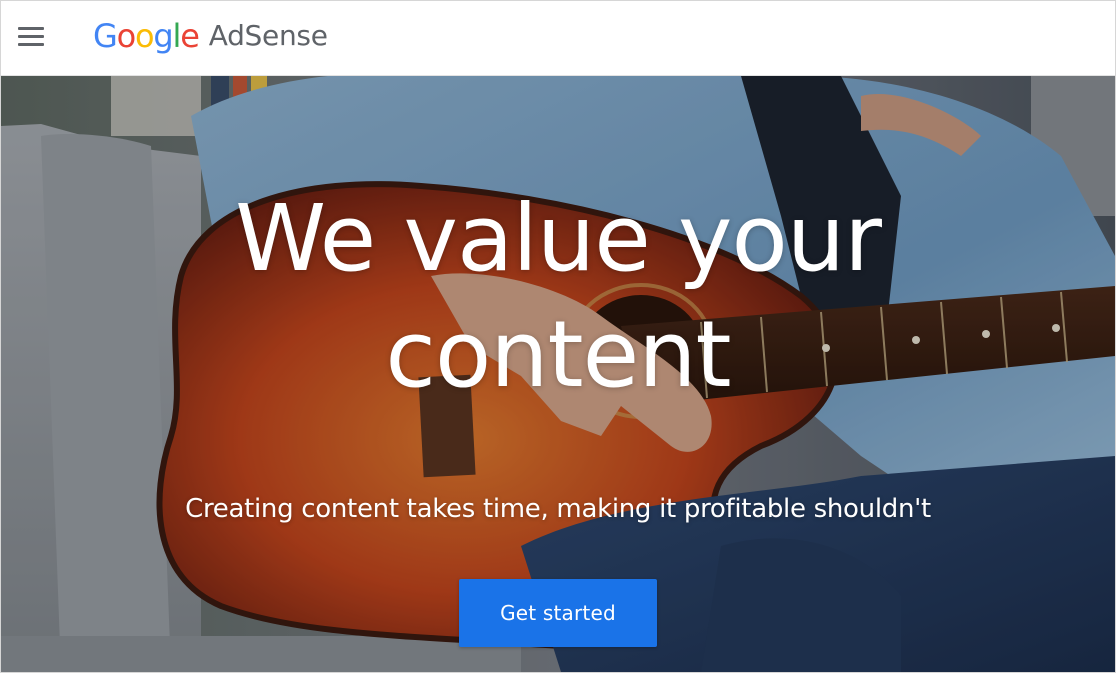  Describe the element at coordinates (558, 354) in the screenshot. I see `headline-line-2: content` at that location.